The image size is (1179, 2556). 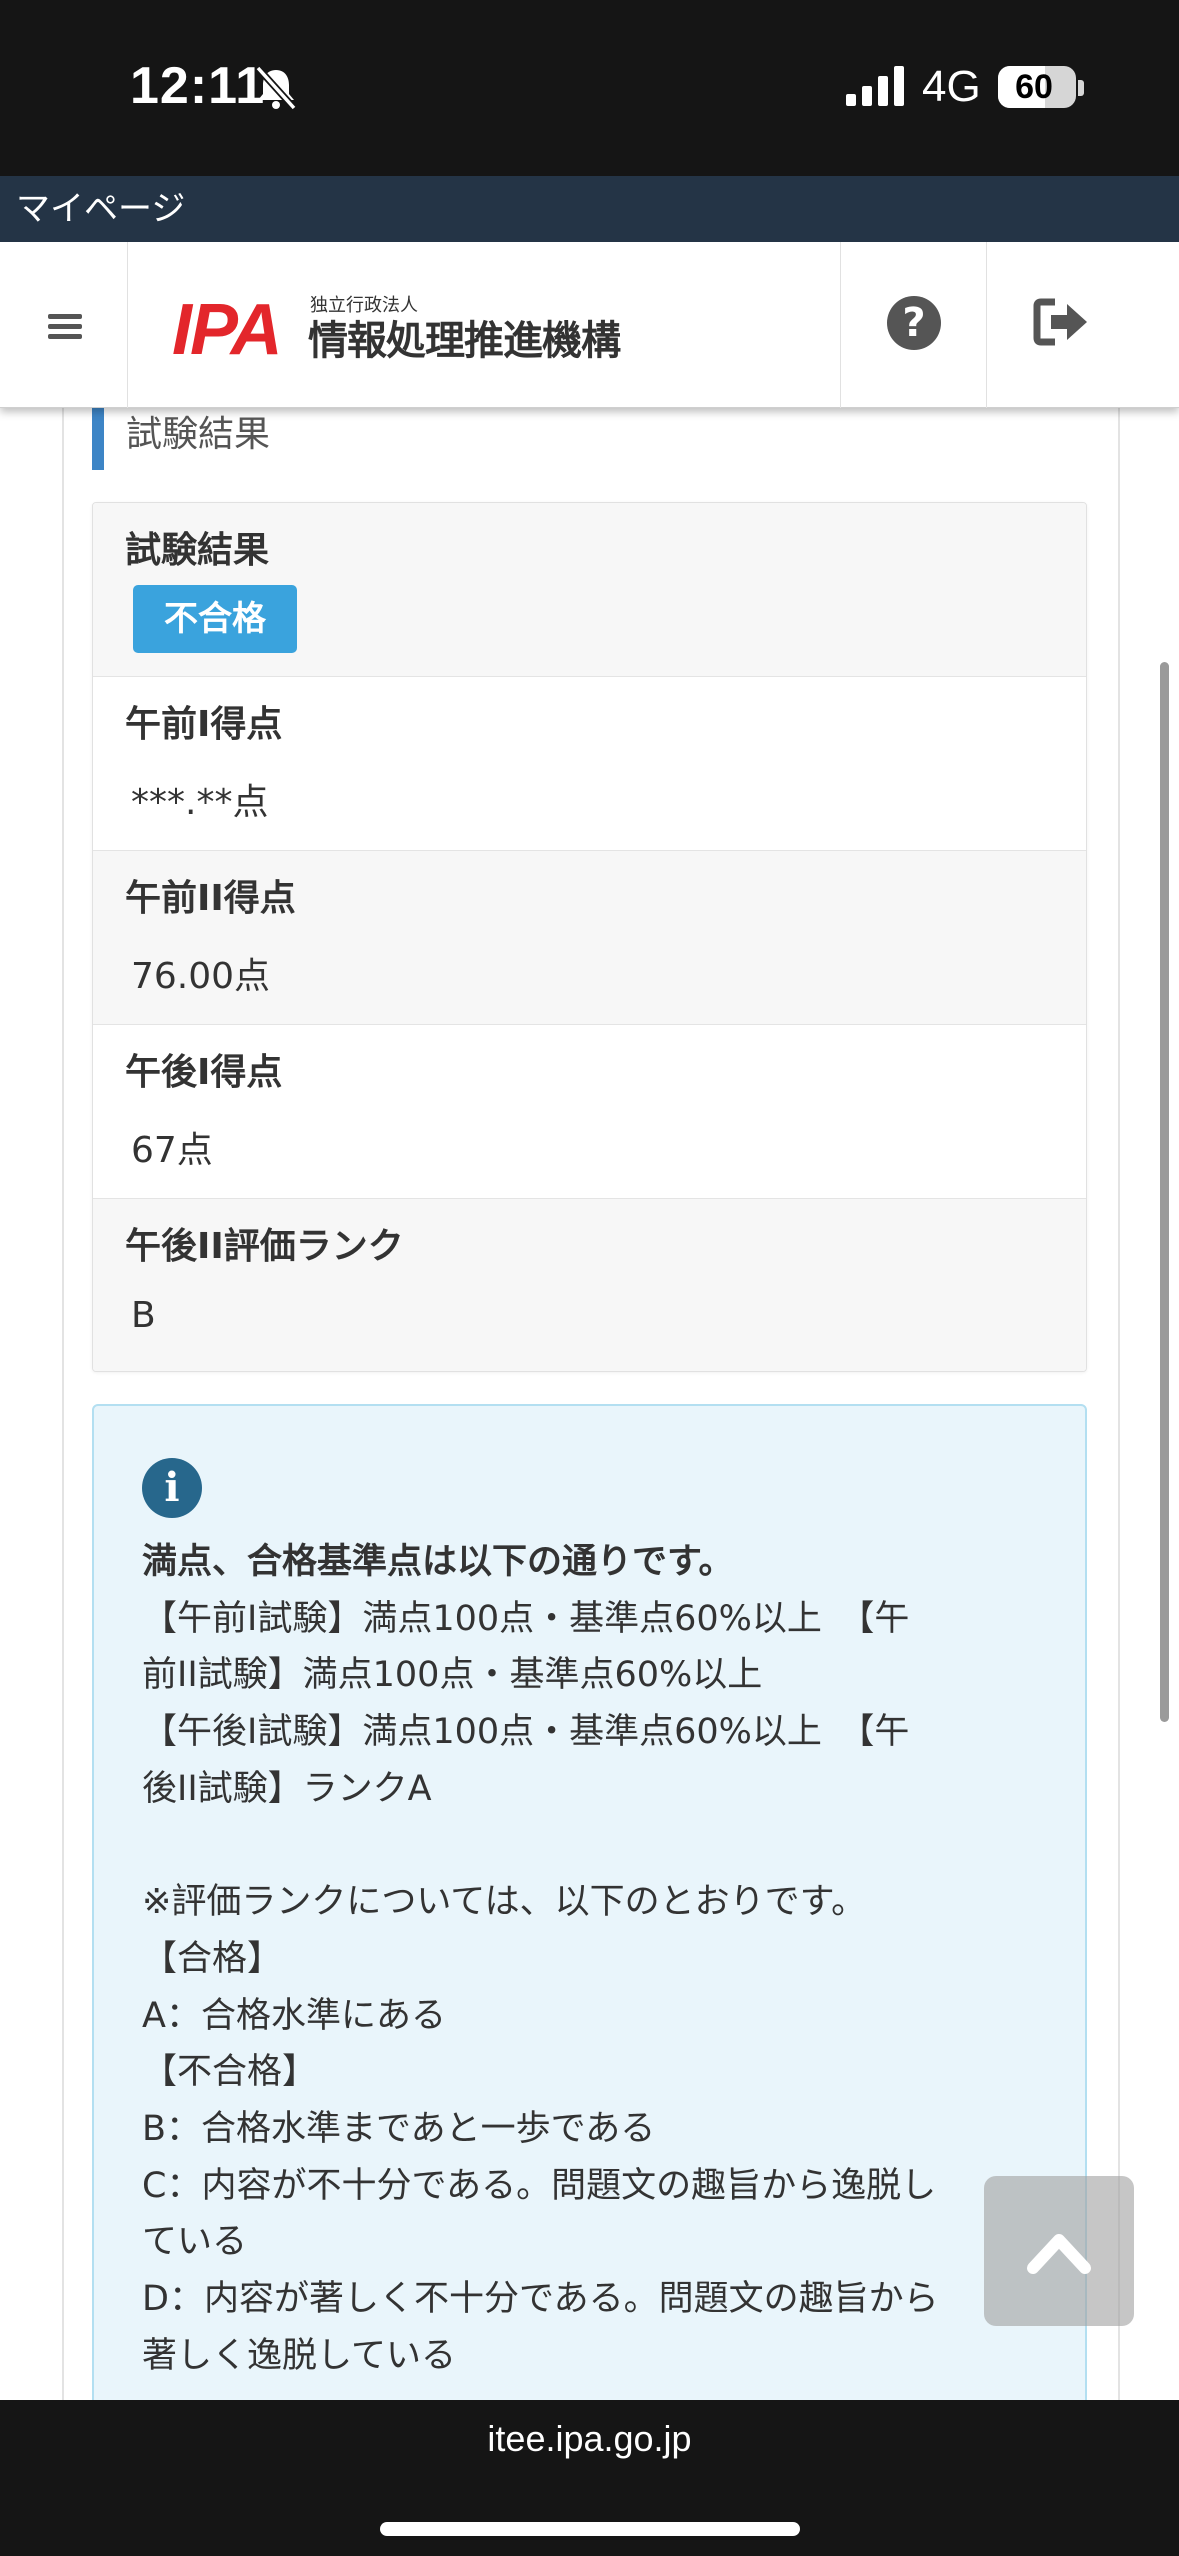 What do you see at coordinates (172, 1488) in the screenshot?
I see `info-icon: i` at bounding box center [172, 1488].